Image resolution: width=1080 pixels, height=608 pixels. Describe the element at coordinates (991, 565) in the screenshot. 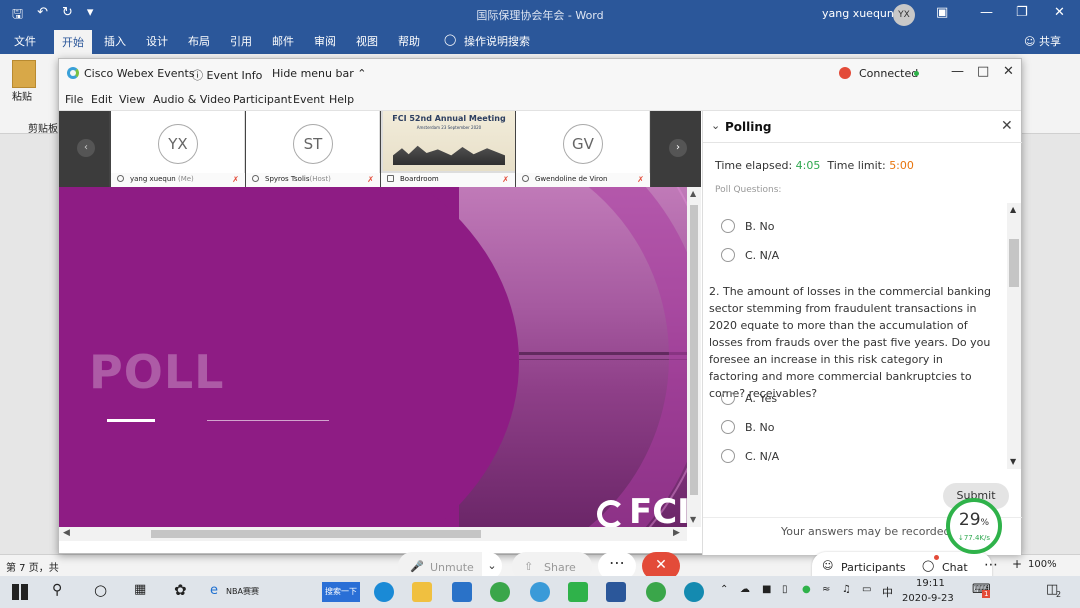

I see `more-icon: ⋯` at that location.